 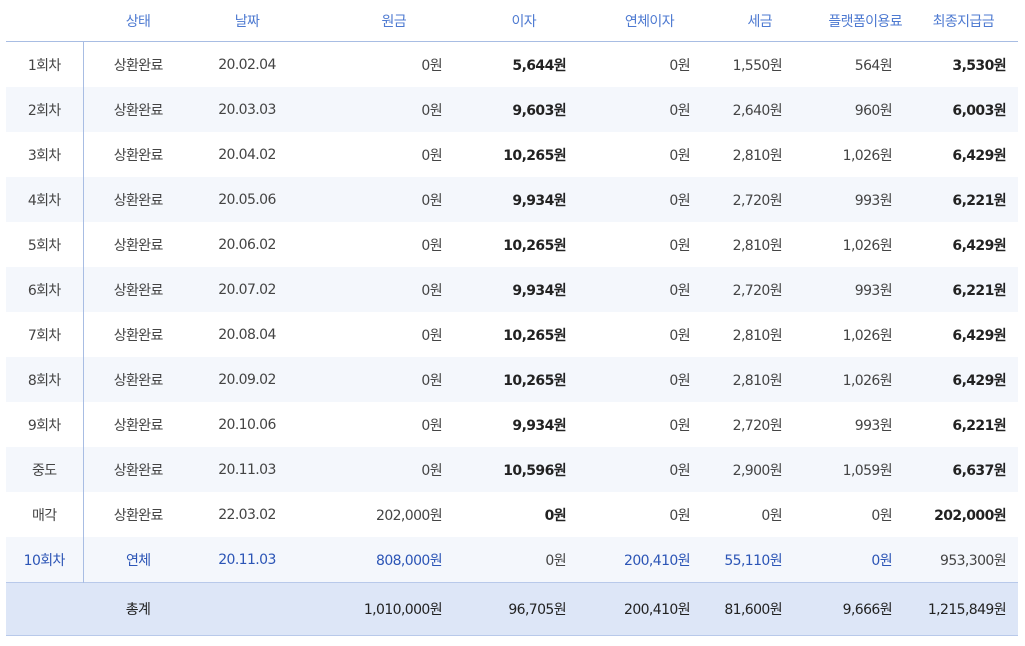 What do you see at coordinates (516, 469) in the screenshot?
I see `row-interest: 10,596원` at bounding box center [516, 469].